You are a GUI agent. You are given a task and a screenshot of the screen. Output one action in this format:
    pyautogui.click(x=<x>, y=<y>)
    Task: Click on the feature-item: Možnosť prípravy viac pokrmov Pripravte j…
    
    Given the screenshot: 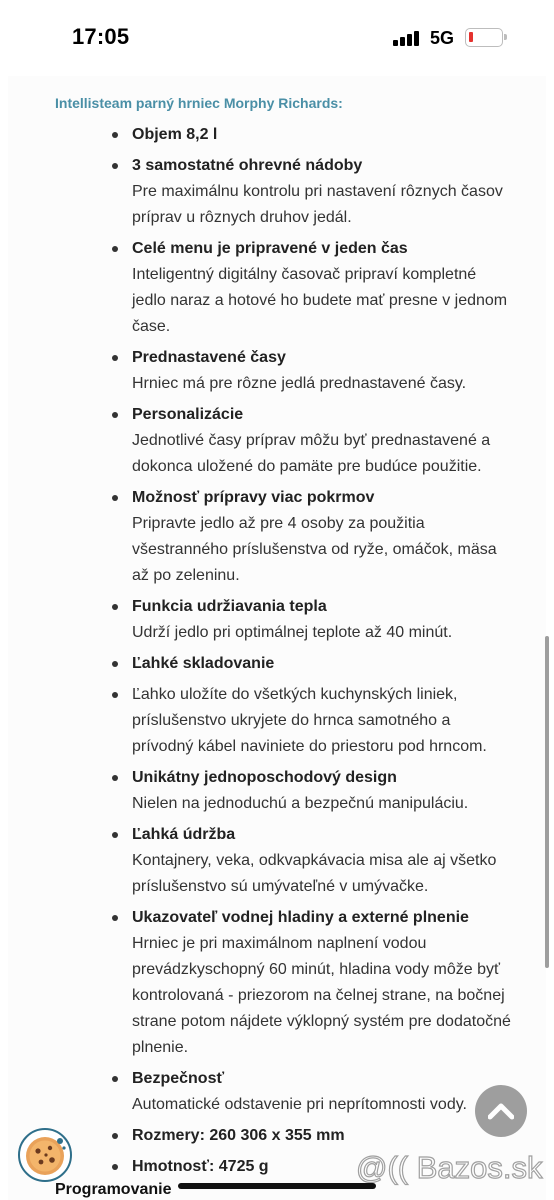 What is the action you would take?
    pyautogui.click(x=277, y=537)
    